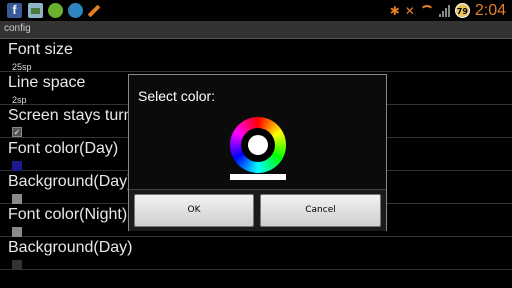 Image resolution: width=512 pixels, height=288 pixels. I want to click on setting-label: Line space, so click(47, 82).